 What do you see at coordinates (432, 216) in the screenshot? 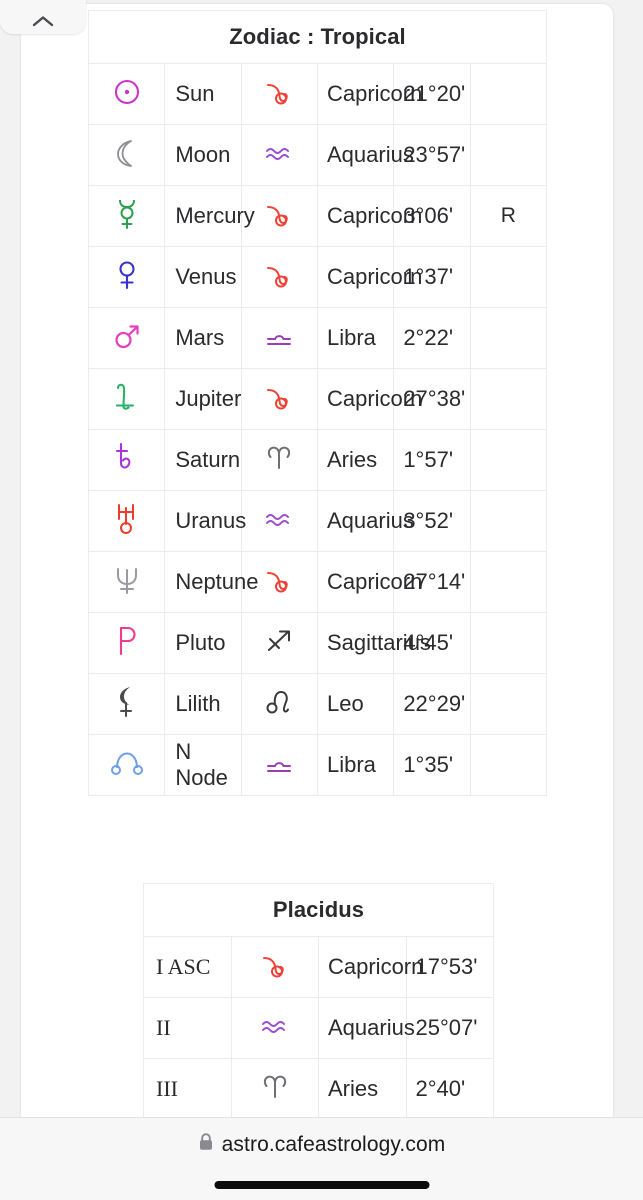
I see `degree-value: 3°06'` at bounding box center [432, 216].